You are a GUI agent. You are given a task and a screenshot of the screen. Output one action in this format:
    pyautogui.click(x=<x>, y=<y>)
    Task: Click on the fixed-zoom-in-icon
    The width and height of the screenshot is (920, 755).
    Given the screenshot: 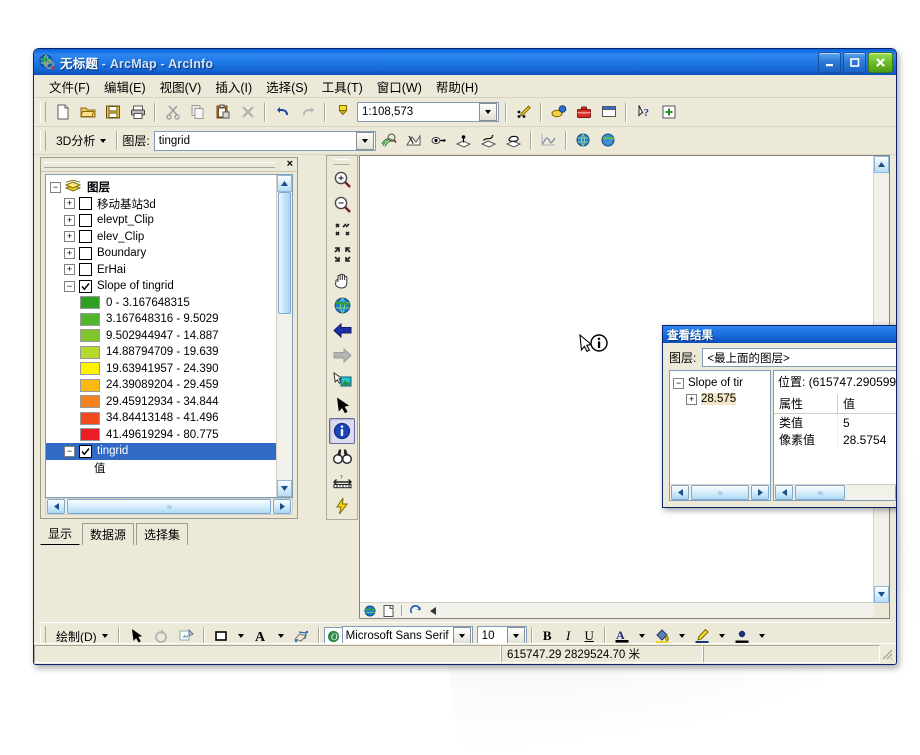 What is the action you would take?
    pyautogui.click(x=342, y=229)
    